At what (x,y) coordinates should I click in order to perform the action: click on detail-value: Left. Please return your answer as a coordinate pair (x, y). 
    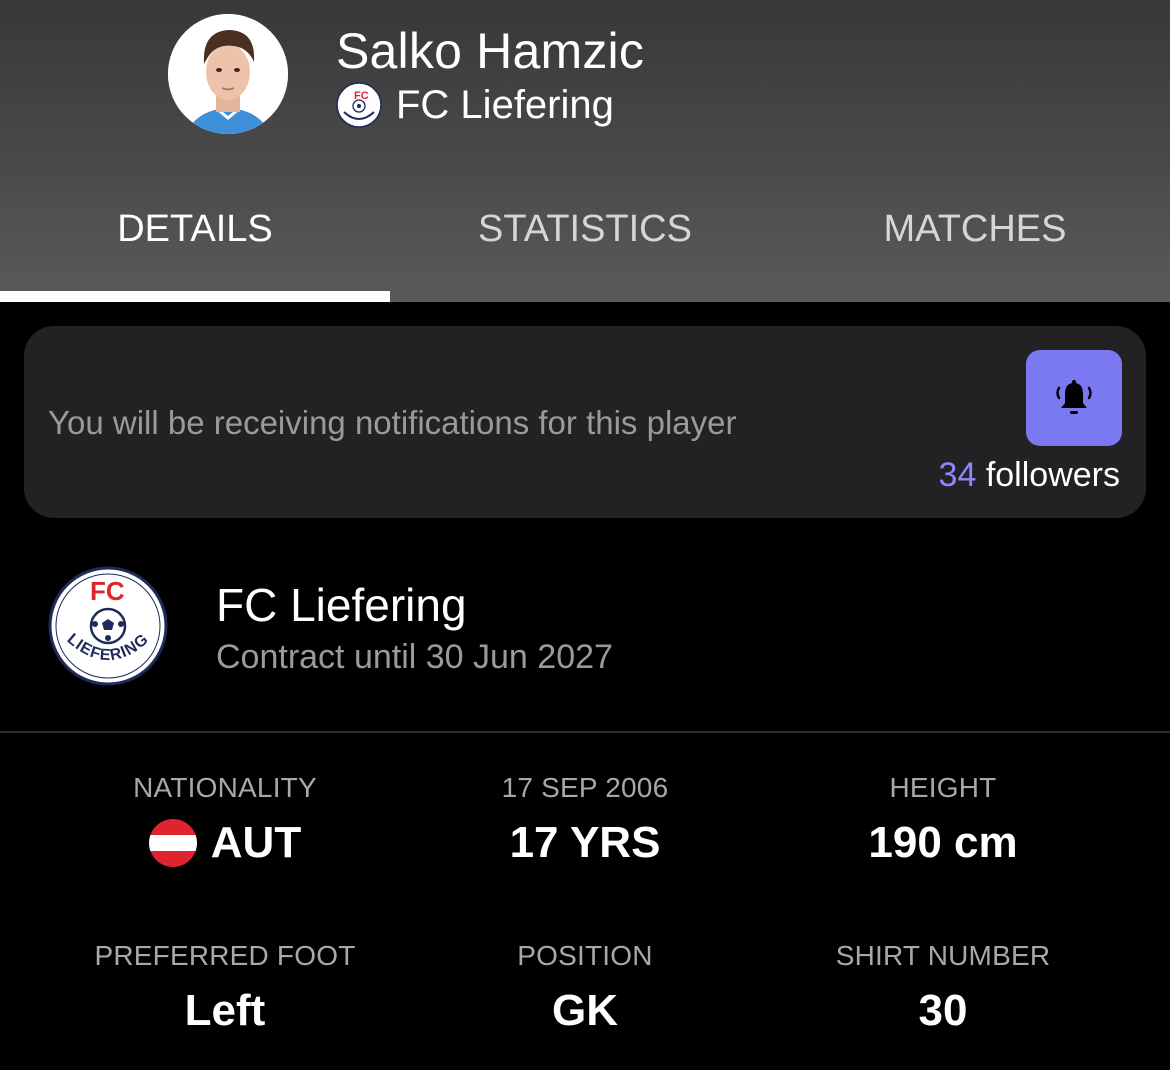
    Looking at the image, I should click on (225, 1010).